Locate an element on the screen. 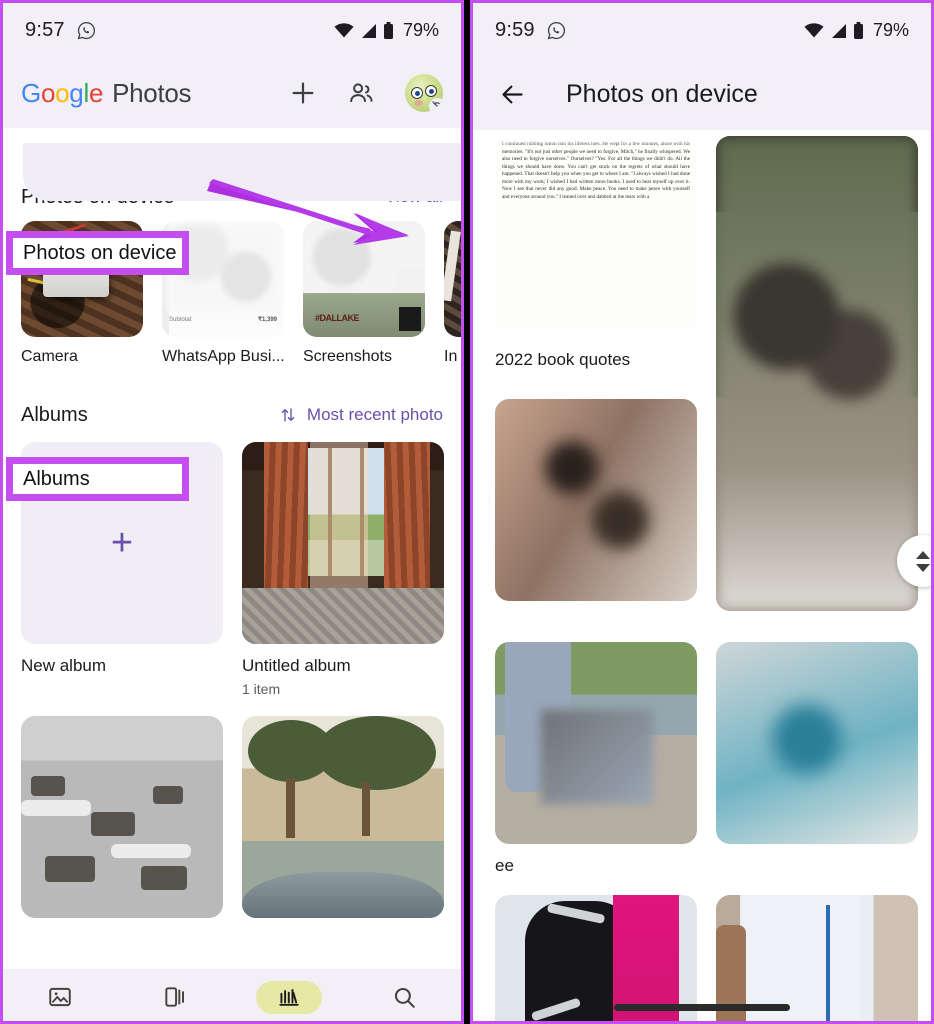  logo-letter-g2: g is located at coordinates (76, 92).